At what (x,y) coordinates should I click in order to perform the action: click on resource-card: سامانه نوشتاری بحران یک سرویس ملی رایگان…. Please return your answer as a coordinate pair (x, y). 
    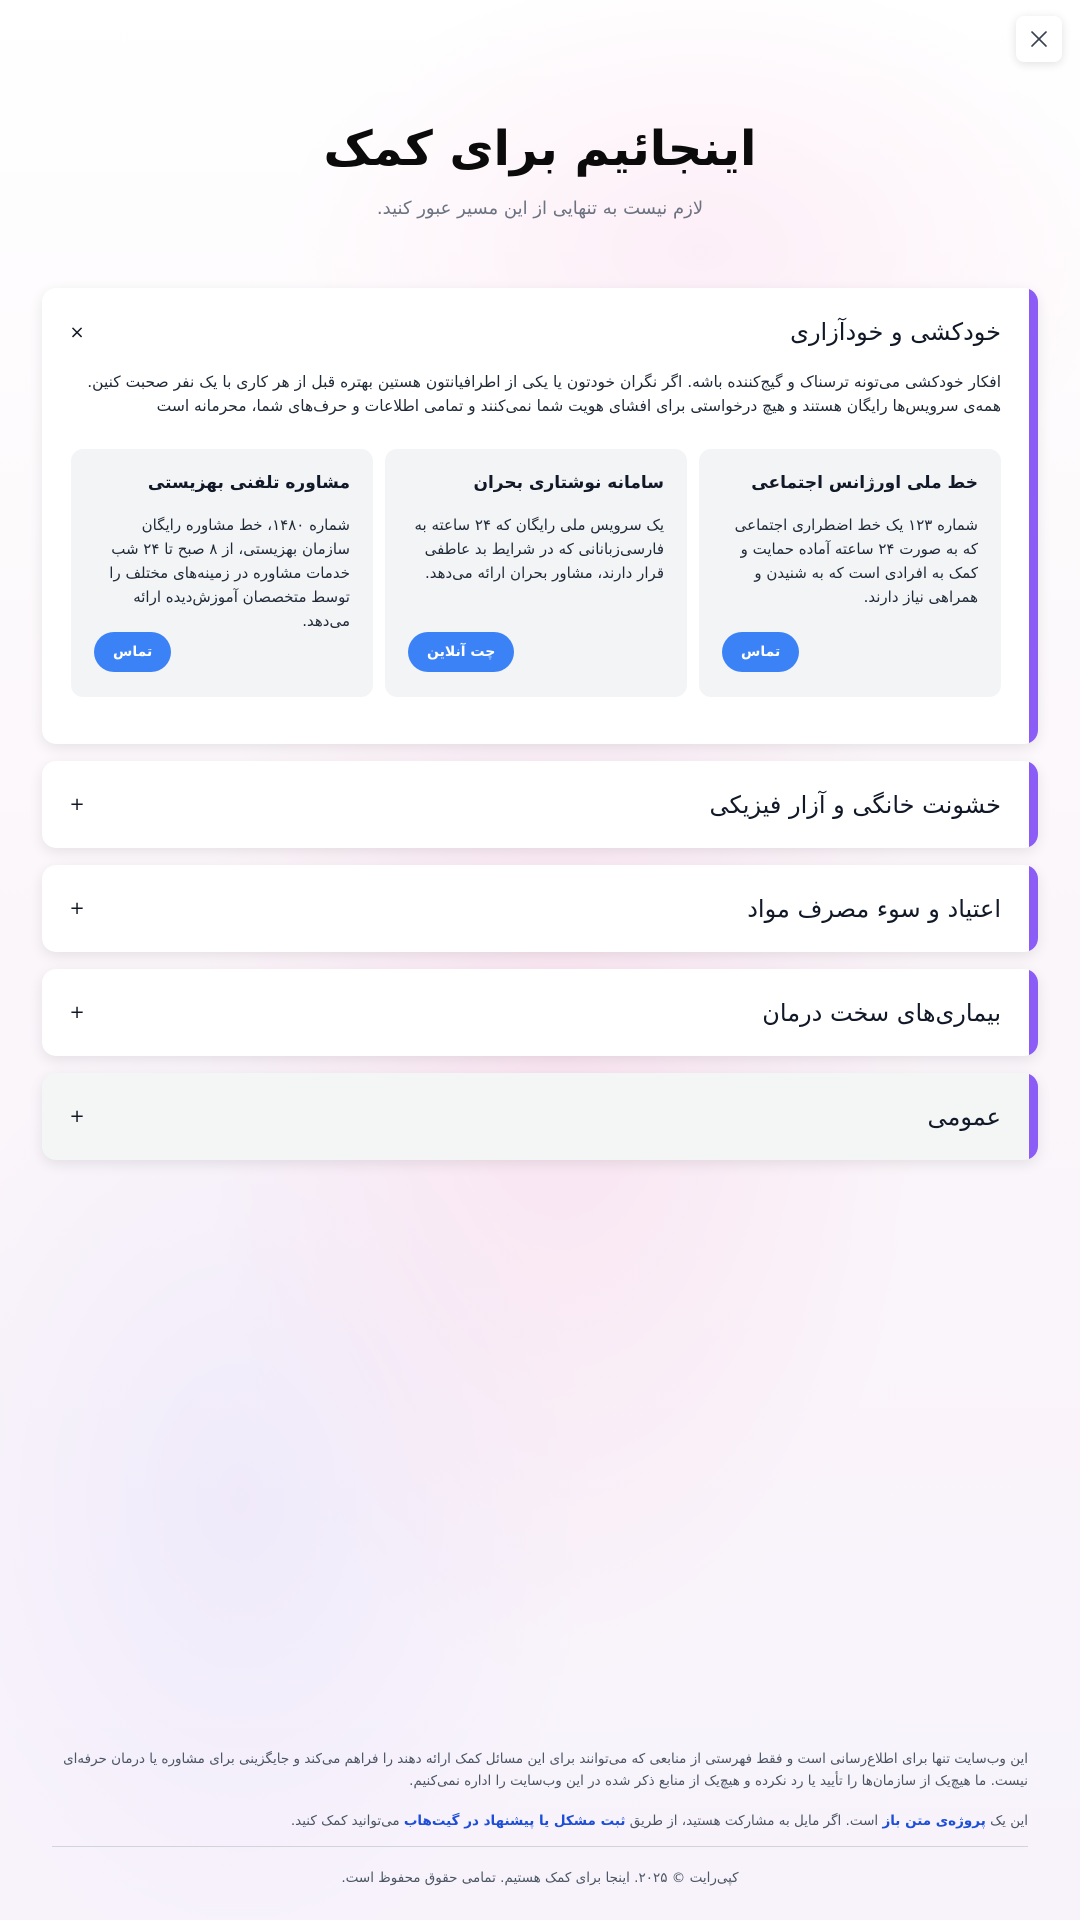
    Looking at the image, I should click on (536, 573).